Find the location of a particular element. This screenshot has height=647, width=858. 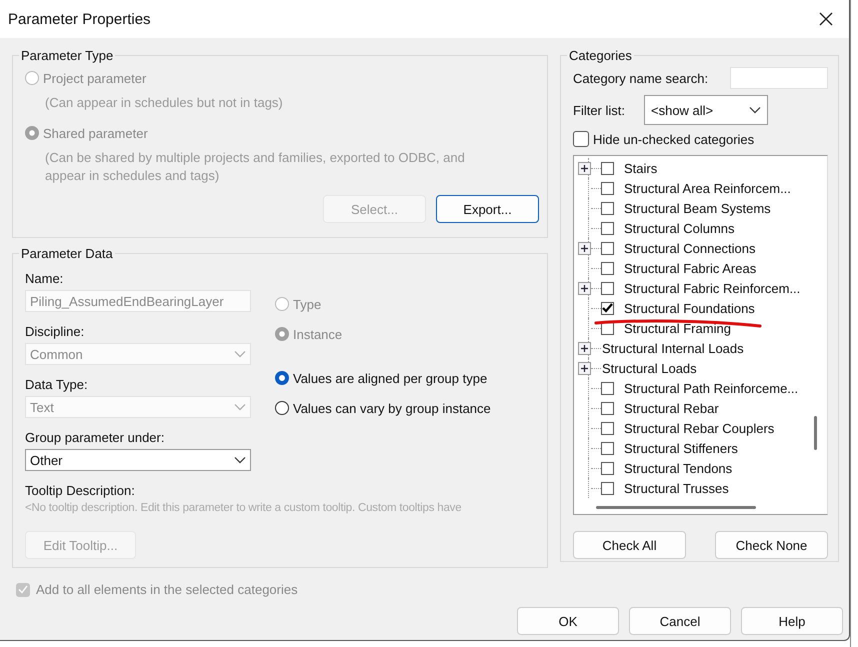

checkbox-label: Add to all elements in the selected categories is located at coordinates (167, 589).